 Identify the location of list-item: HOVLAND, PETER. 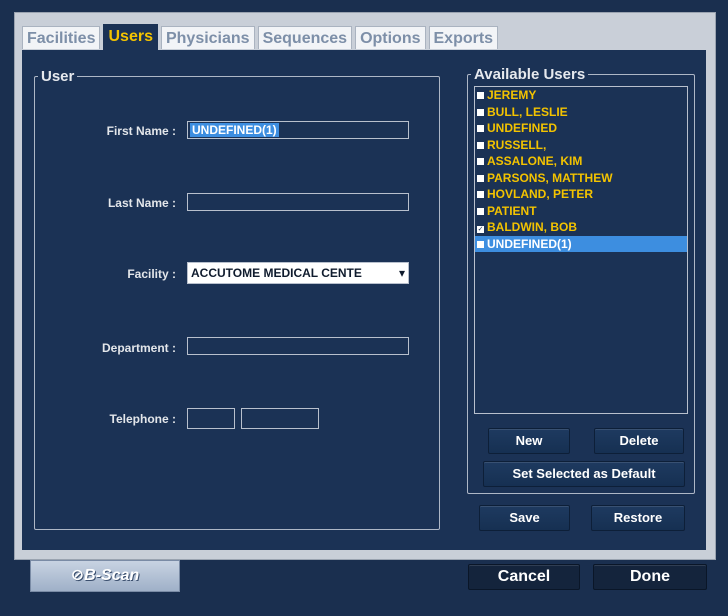
(581, 194).